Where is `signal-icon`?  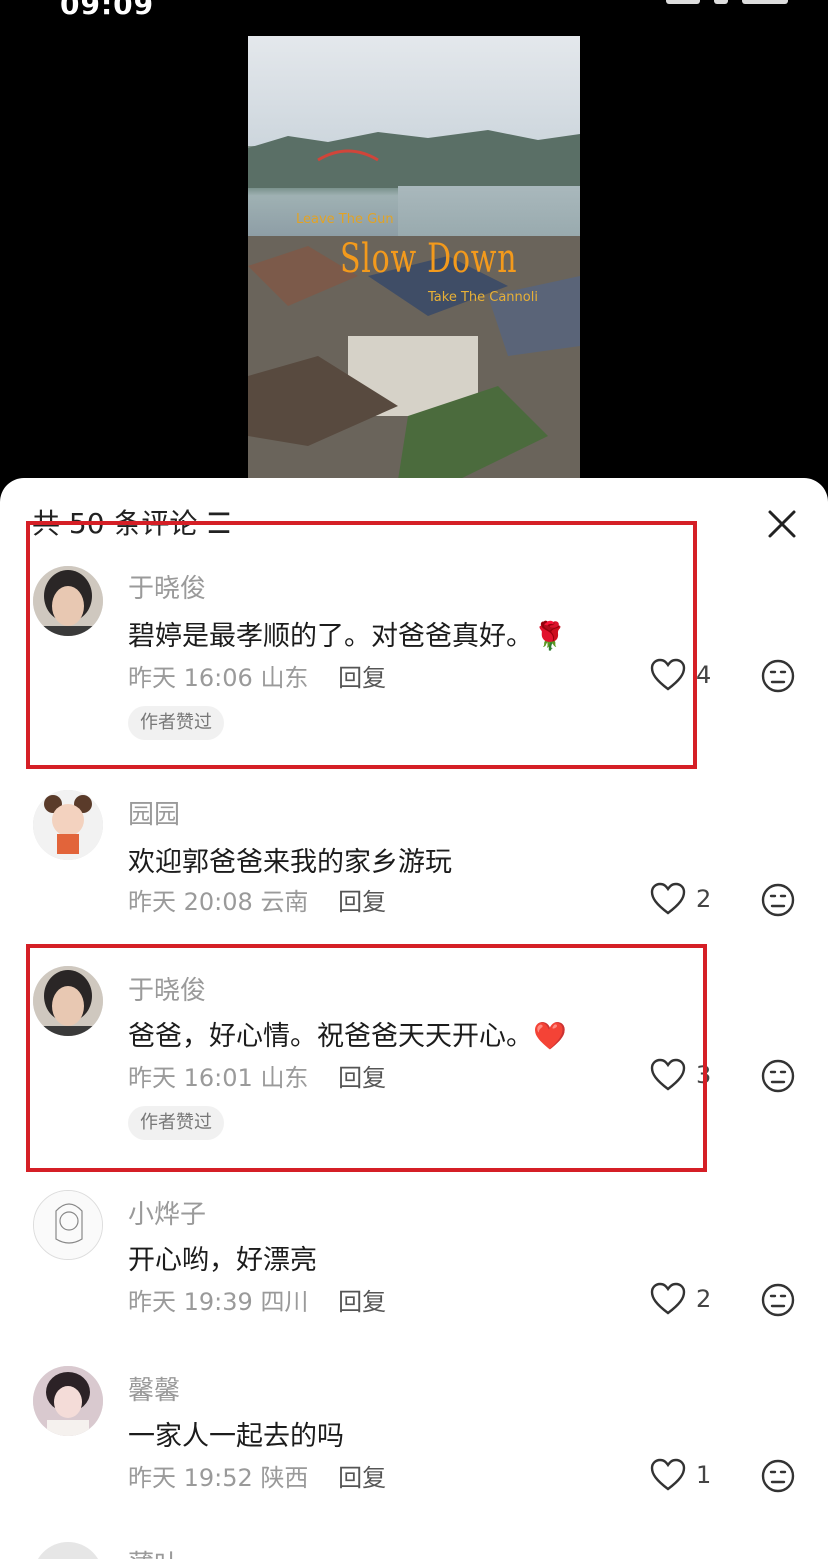 signal-icon is located at coordinates (683, 2).